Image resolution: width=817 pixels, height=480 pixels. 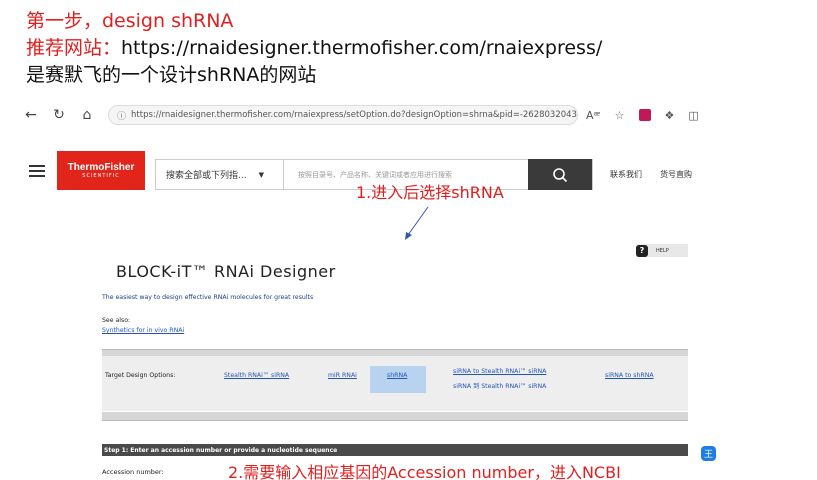 What do you see at coordinates (59, 115) in the screenshot?
I see `reload-icon: ↻` at bounding box center [59, 115].